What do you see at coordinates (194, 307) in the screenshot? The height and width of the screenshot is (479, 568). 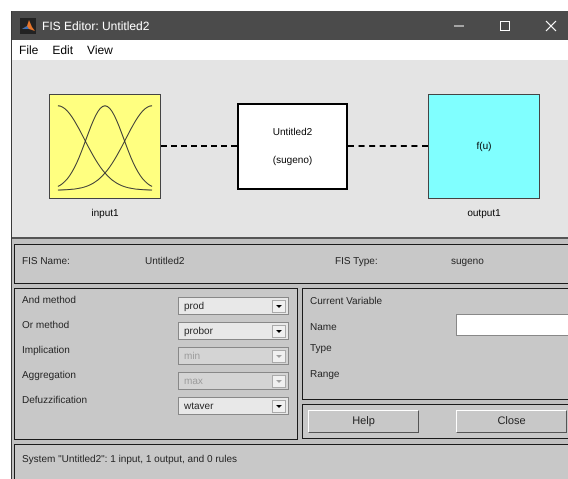 I see `dropdown-value: prod` at bounding box center [194, 307].